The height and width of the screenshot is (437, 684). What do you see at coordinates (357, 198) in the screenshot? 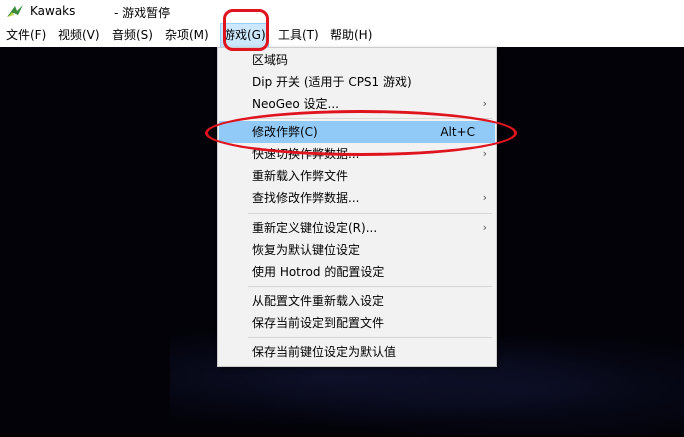
I see `menu-item-search-cheat-data: 查找修改作弊数据... ›` at bounding box center [357, 198].